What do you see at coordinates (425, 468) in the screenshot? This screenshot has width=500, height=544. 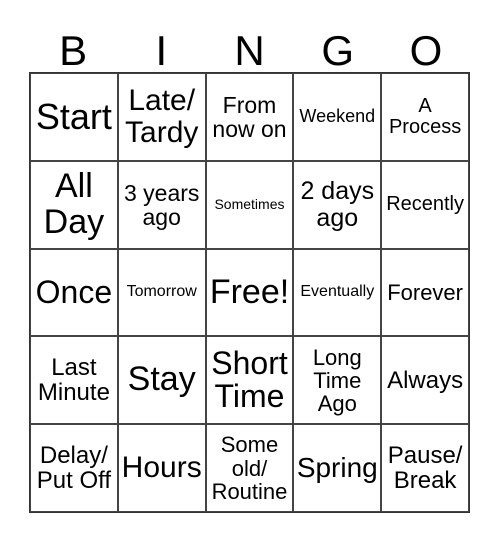 I see `bingo-cell: Pause/ Break` at bounding box center [425, 468].